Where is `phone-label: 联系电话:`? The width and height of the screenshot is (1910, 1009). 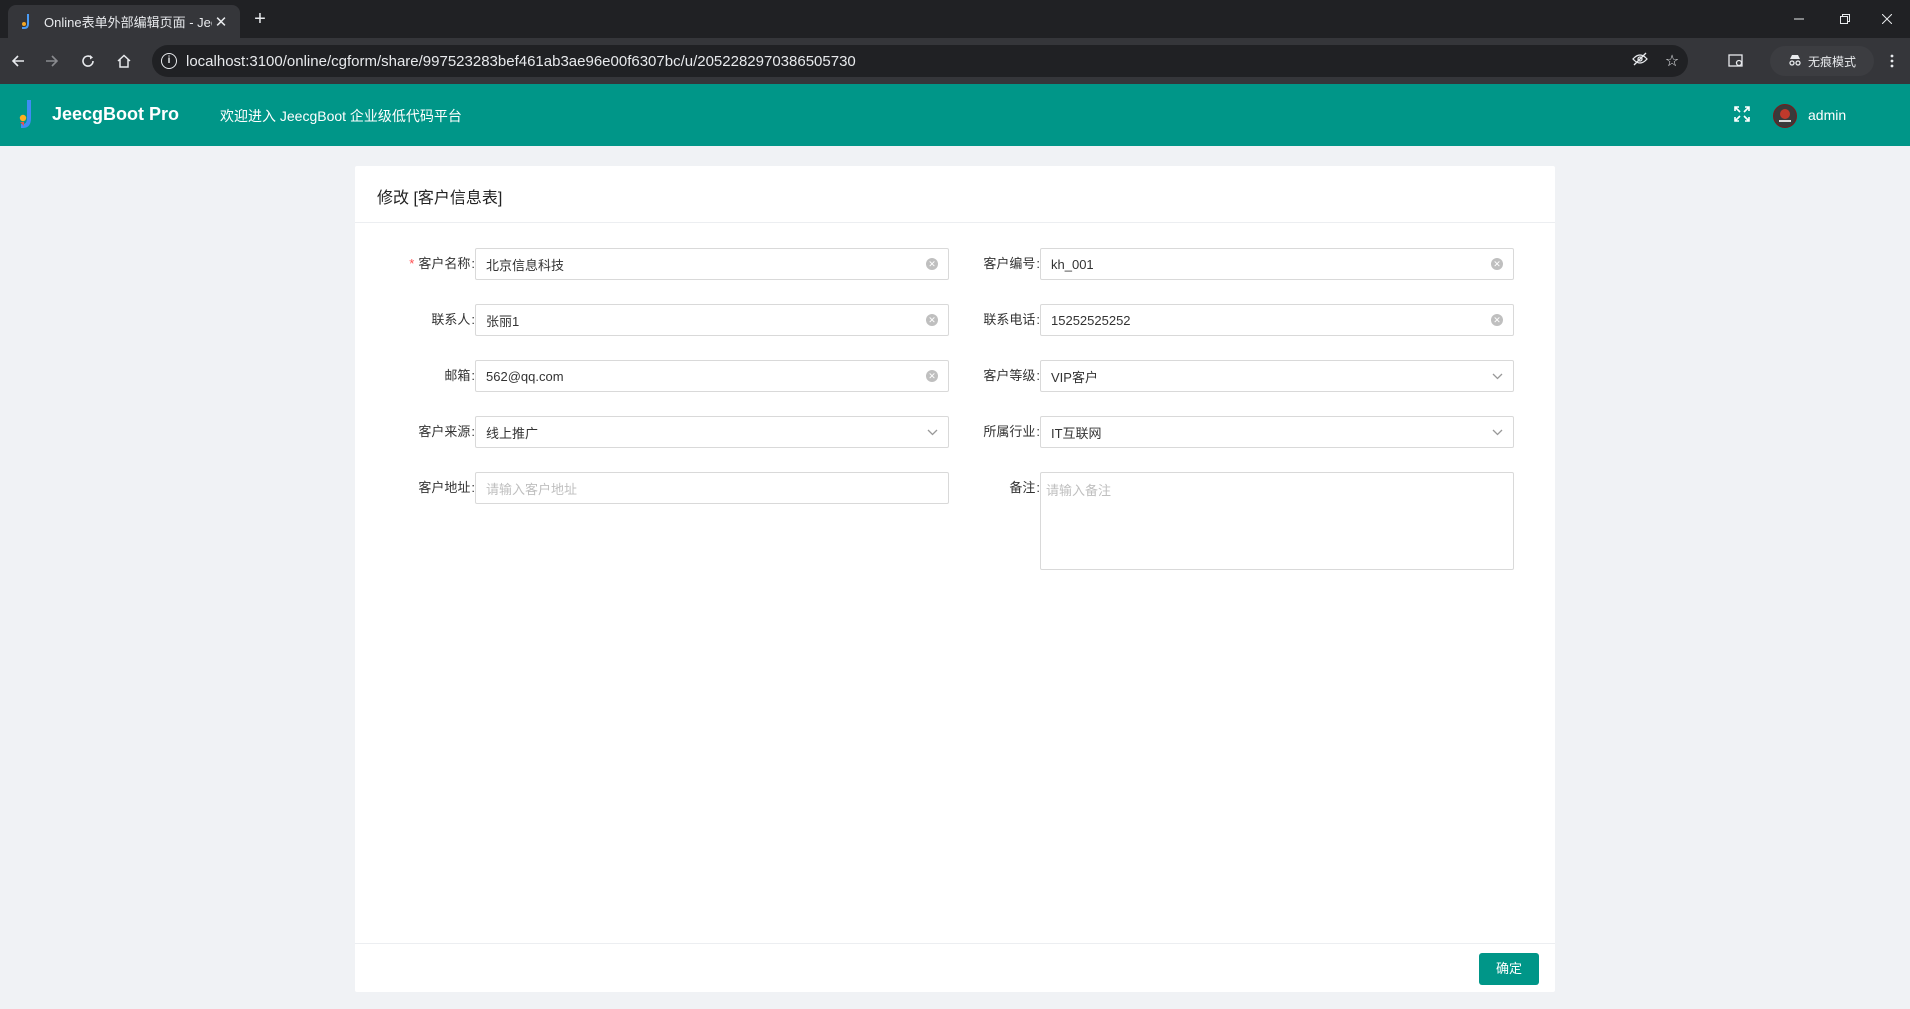 phone-label: 联系电话: is located at coordinates (1011, 319).